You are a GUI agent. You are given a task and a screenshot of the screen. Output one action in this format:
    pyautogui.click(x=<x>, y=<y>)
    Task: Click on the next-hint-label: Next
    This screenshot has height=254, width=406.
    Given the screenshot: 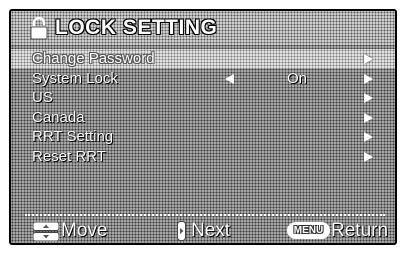 What is the action you would take?
    pyautogui.click(x=211, y=230)
    